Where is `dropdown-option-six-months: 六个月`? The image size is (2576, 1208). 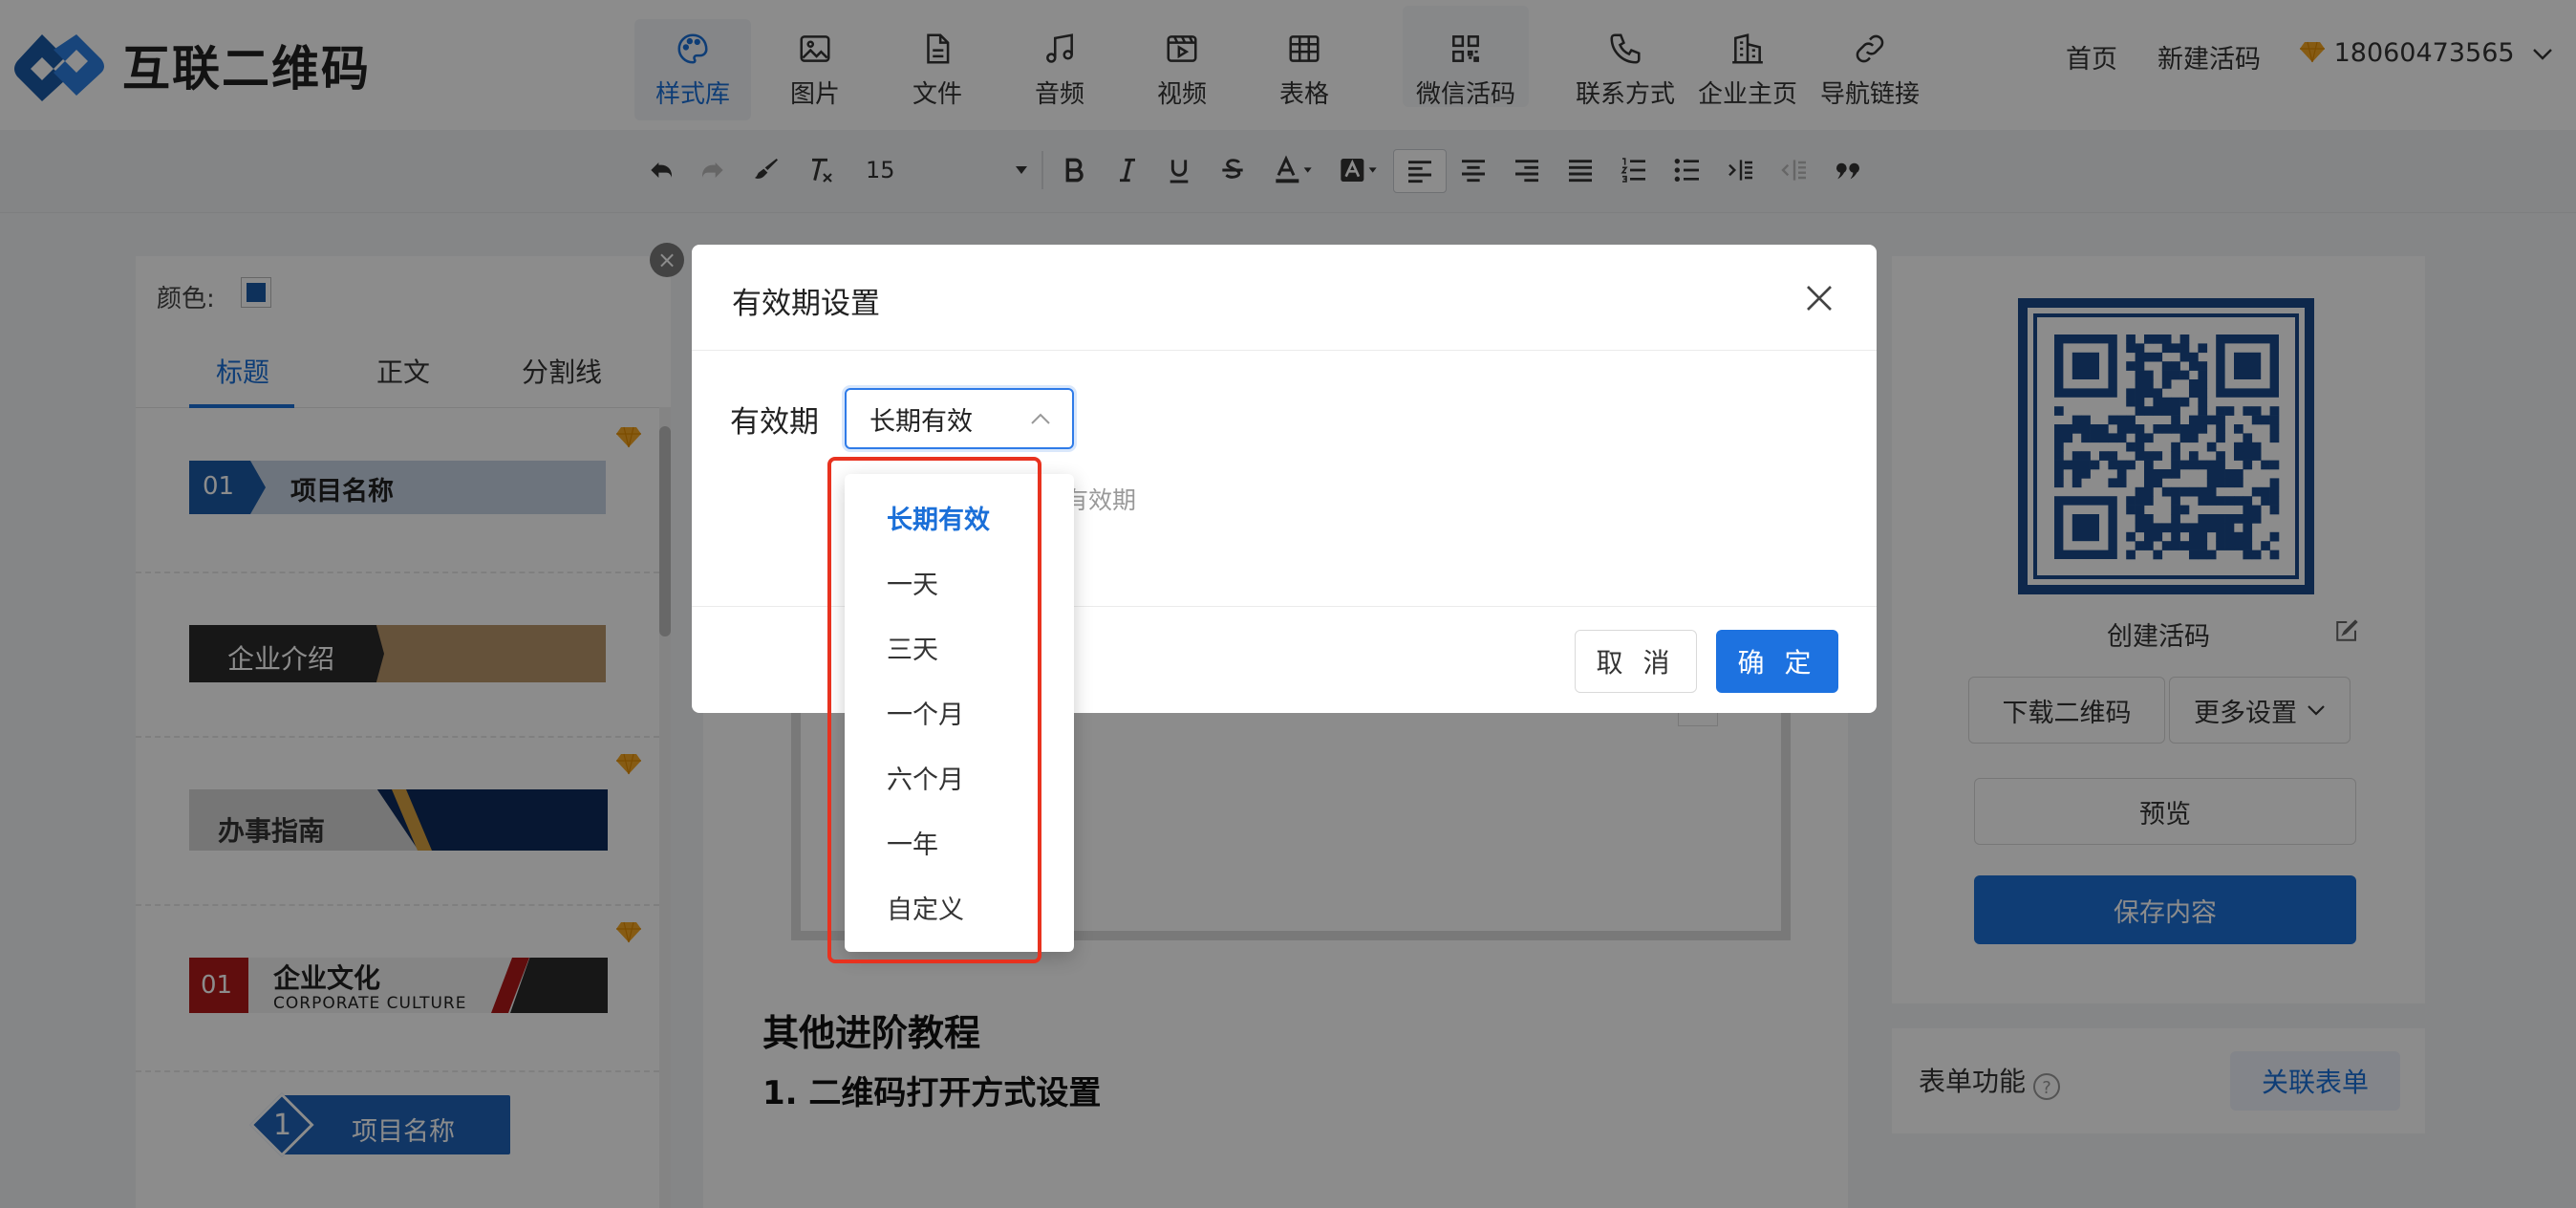 dropdown-option-six-months: 六个月 is located at coordinates (925, 777).